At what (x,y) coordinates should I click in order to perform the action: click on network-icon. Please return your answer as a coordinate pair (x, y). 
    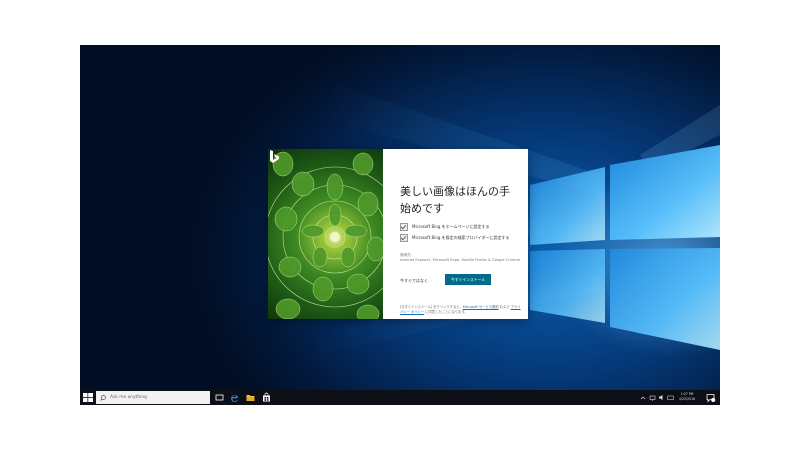
    Looking at the image, I should click on (652, 397).